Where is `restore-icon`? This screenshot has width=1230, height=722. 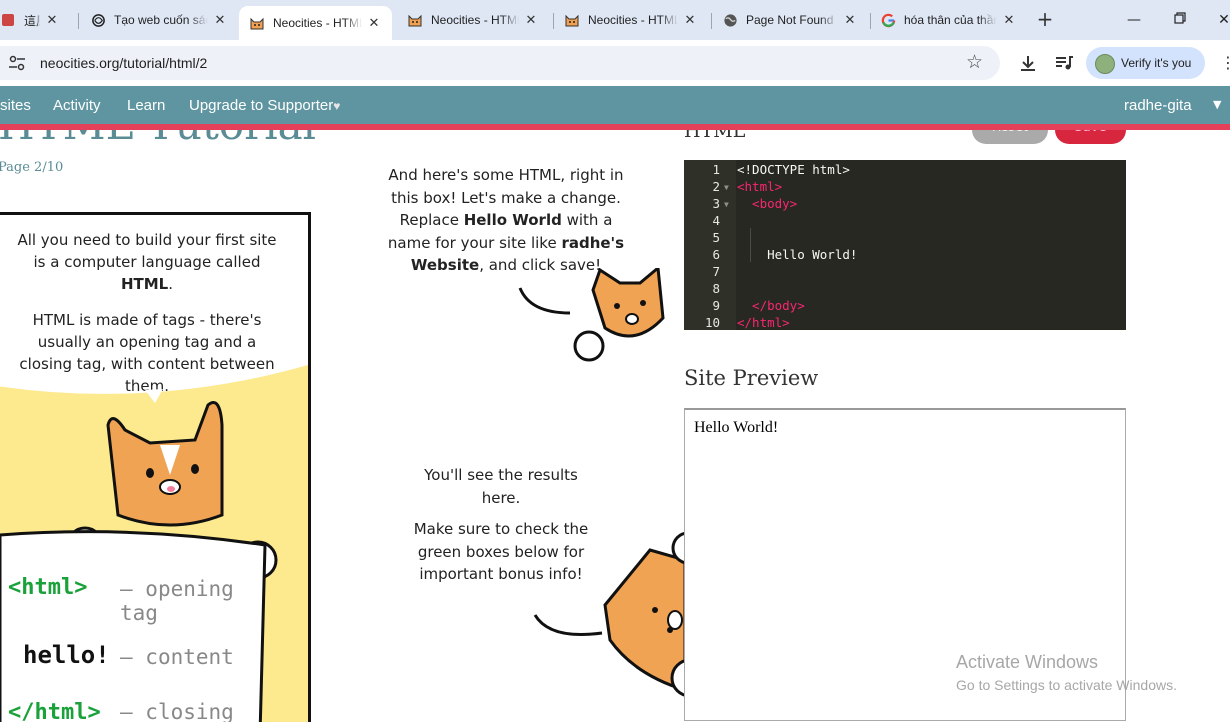 restore-icon is located at coordinates (1180, 20).